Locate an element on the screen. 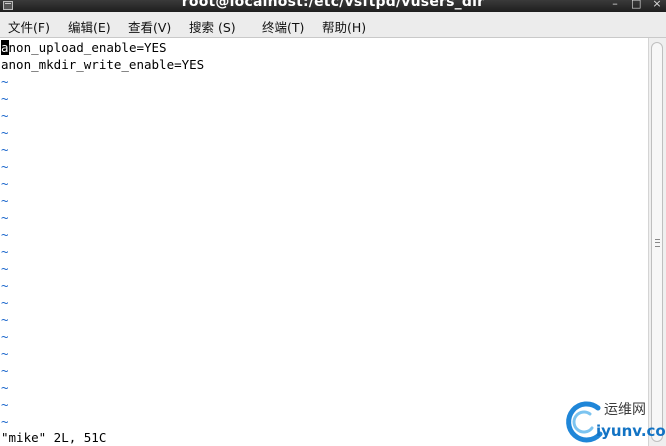 The image size is (666, 446). close-icon: × is located at coordinates (657, 5).